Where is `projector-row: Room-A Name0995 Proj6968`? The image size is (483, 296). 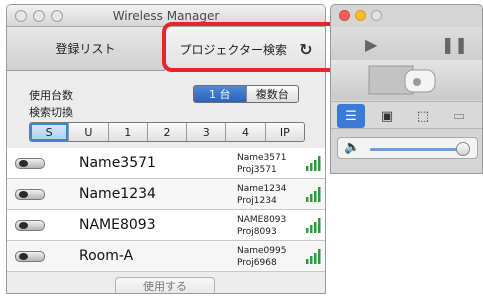
projector-row: Room-A Name0995 Proj6968 is located at coordinates (166, 256).